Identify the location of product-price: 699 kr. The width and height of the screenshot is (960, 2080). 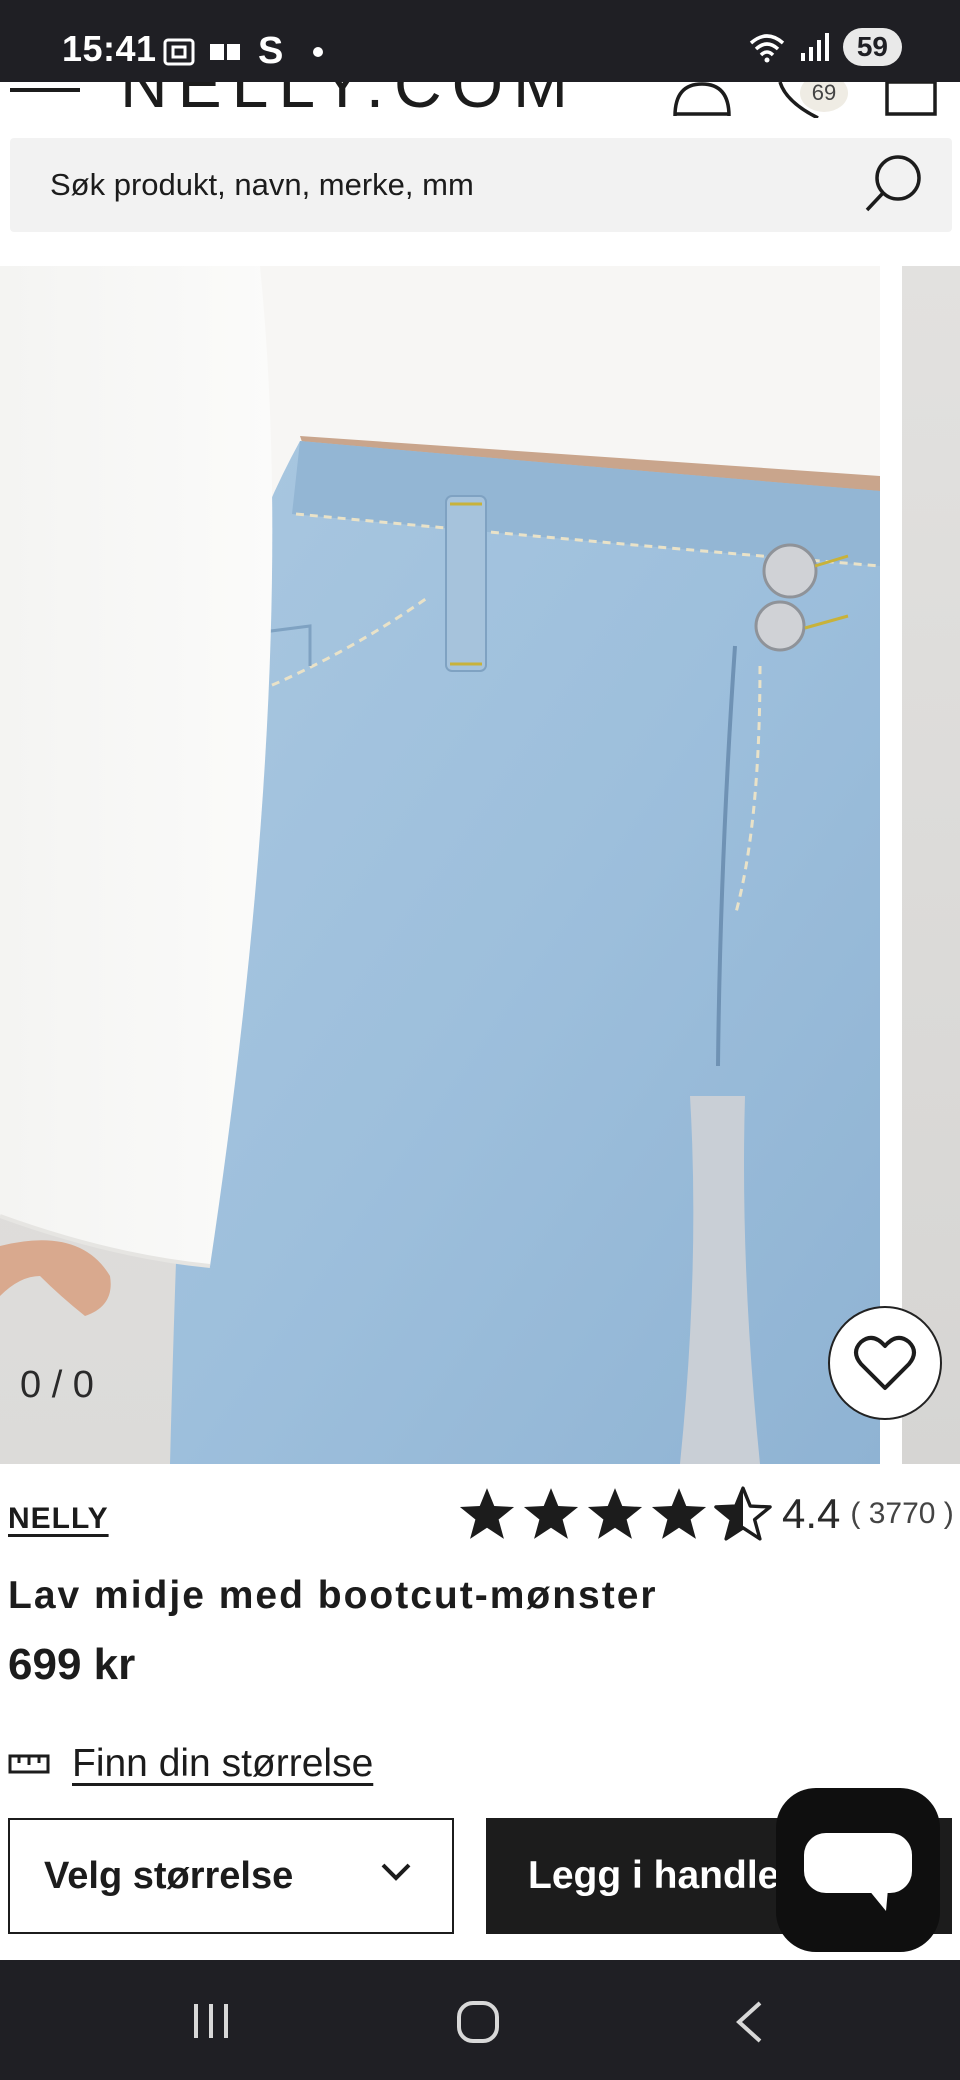
(72, 1664).